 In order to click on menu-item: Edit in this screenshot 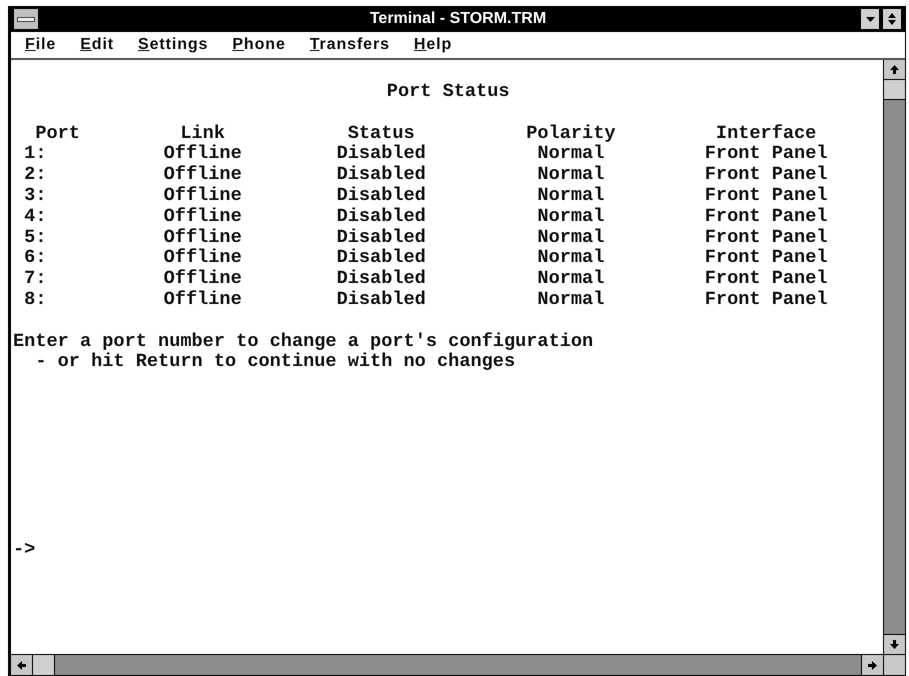, I will do `click(97, 45)`.